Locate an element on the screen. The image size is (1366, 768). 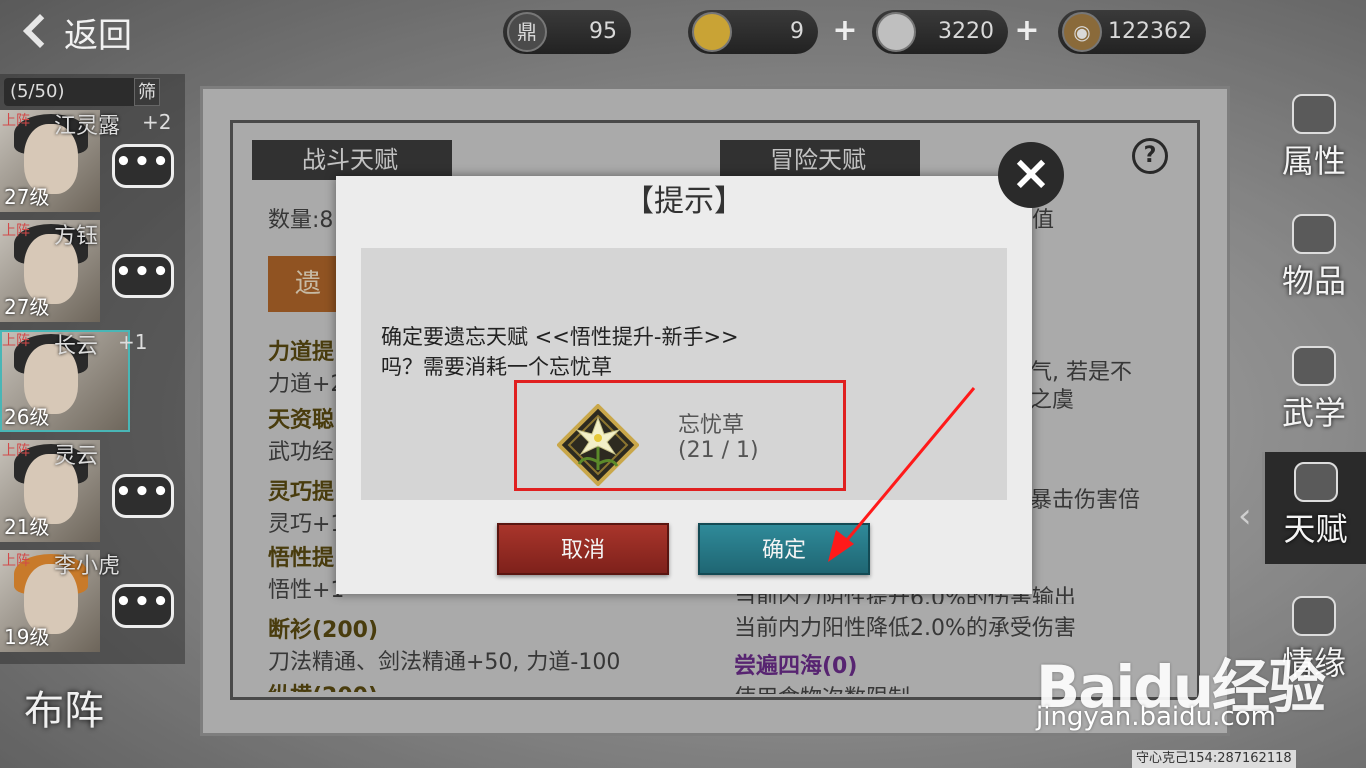
tab-label: 天赋 is located at coordinates (1315, 529).